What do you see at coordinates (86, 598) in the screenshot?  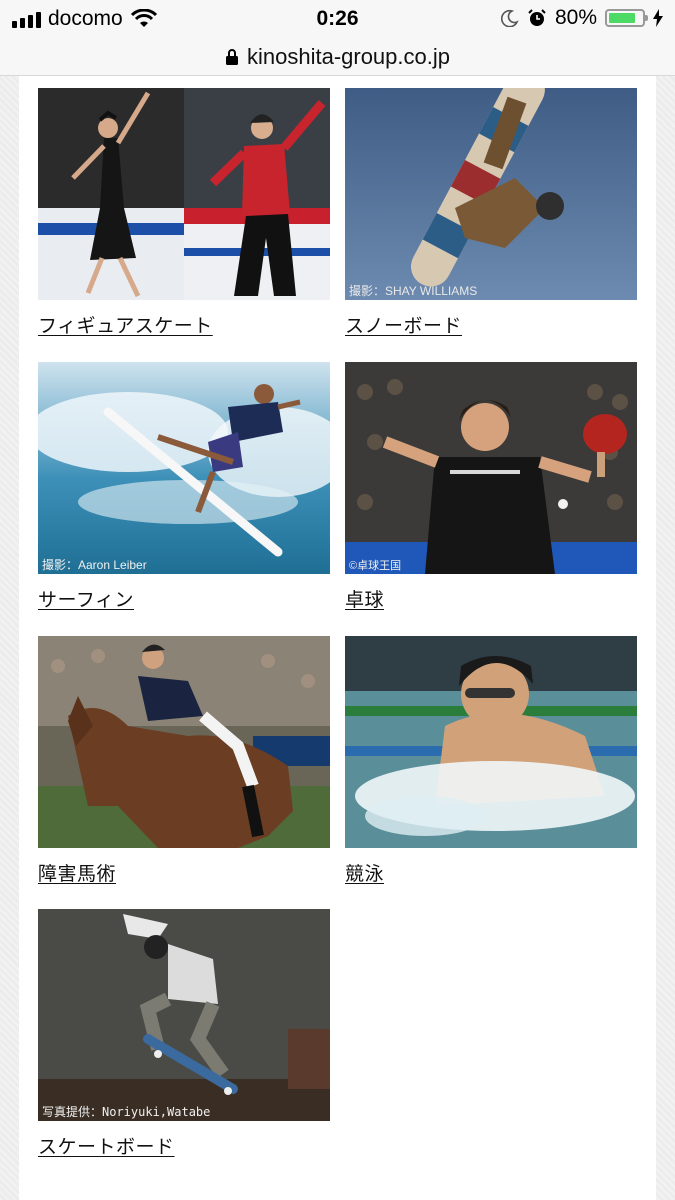 I see `surfing-link: サーフィン` at bounding box center [86, 598].